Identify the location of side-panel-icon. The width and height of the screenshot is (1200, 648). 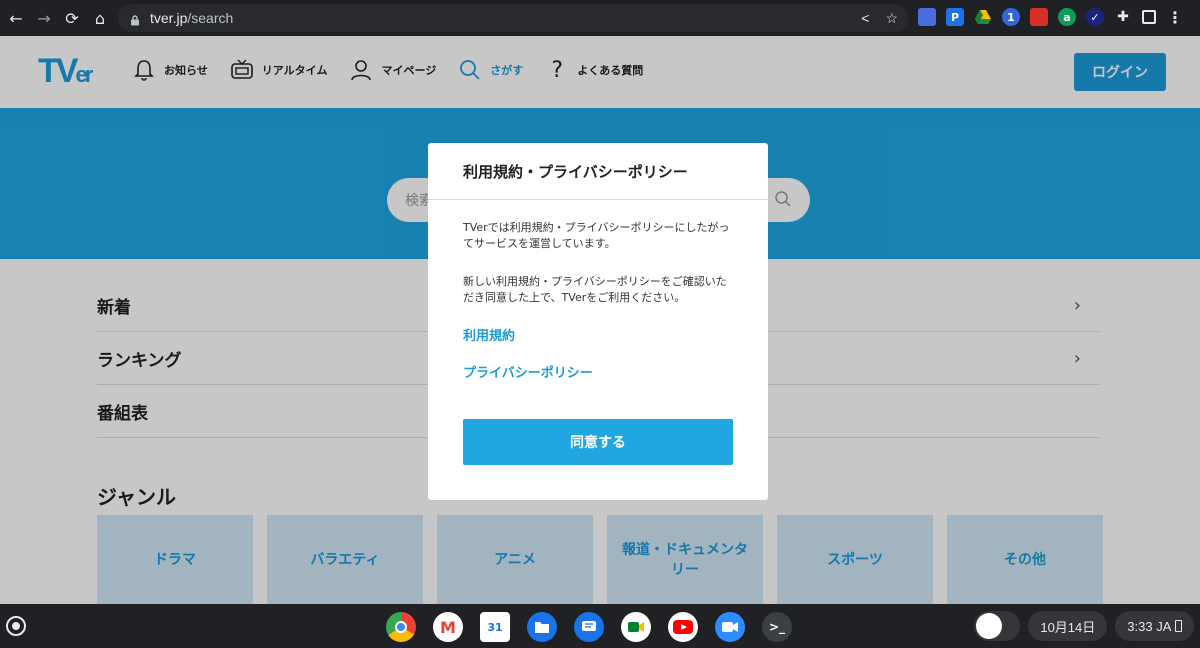
(1149, 17).